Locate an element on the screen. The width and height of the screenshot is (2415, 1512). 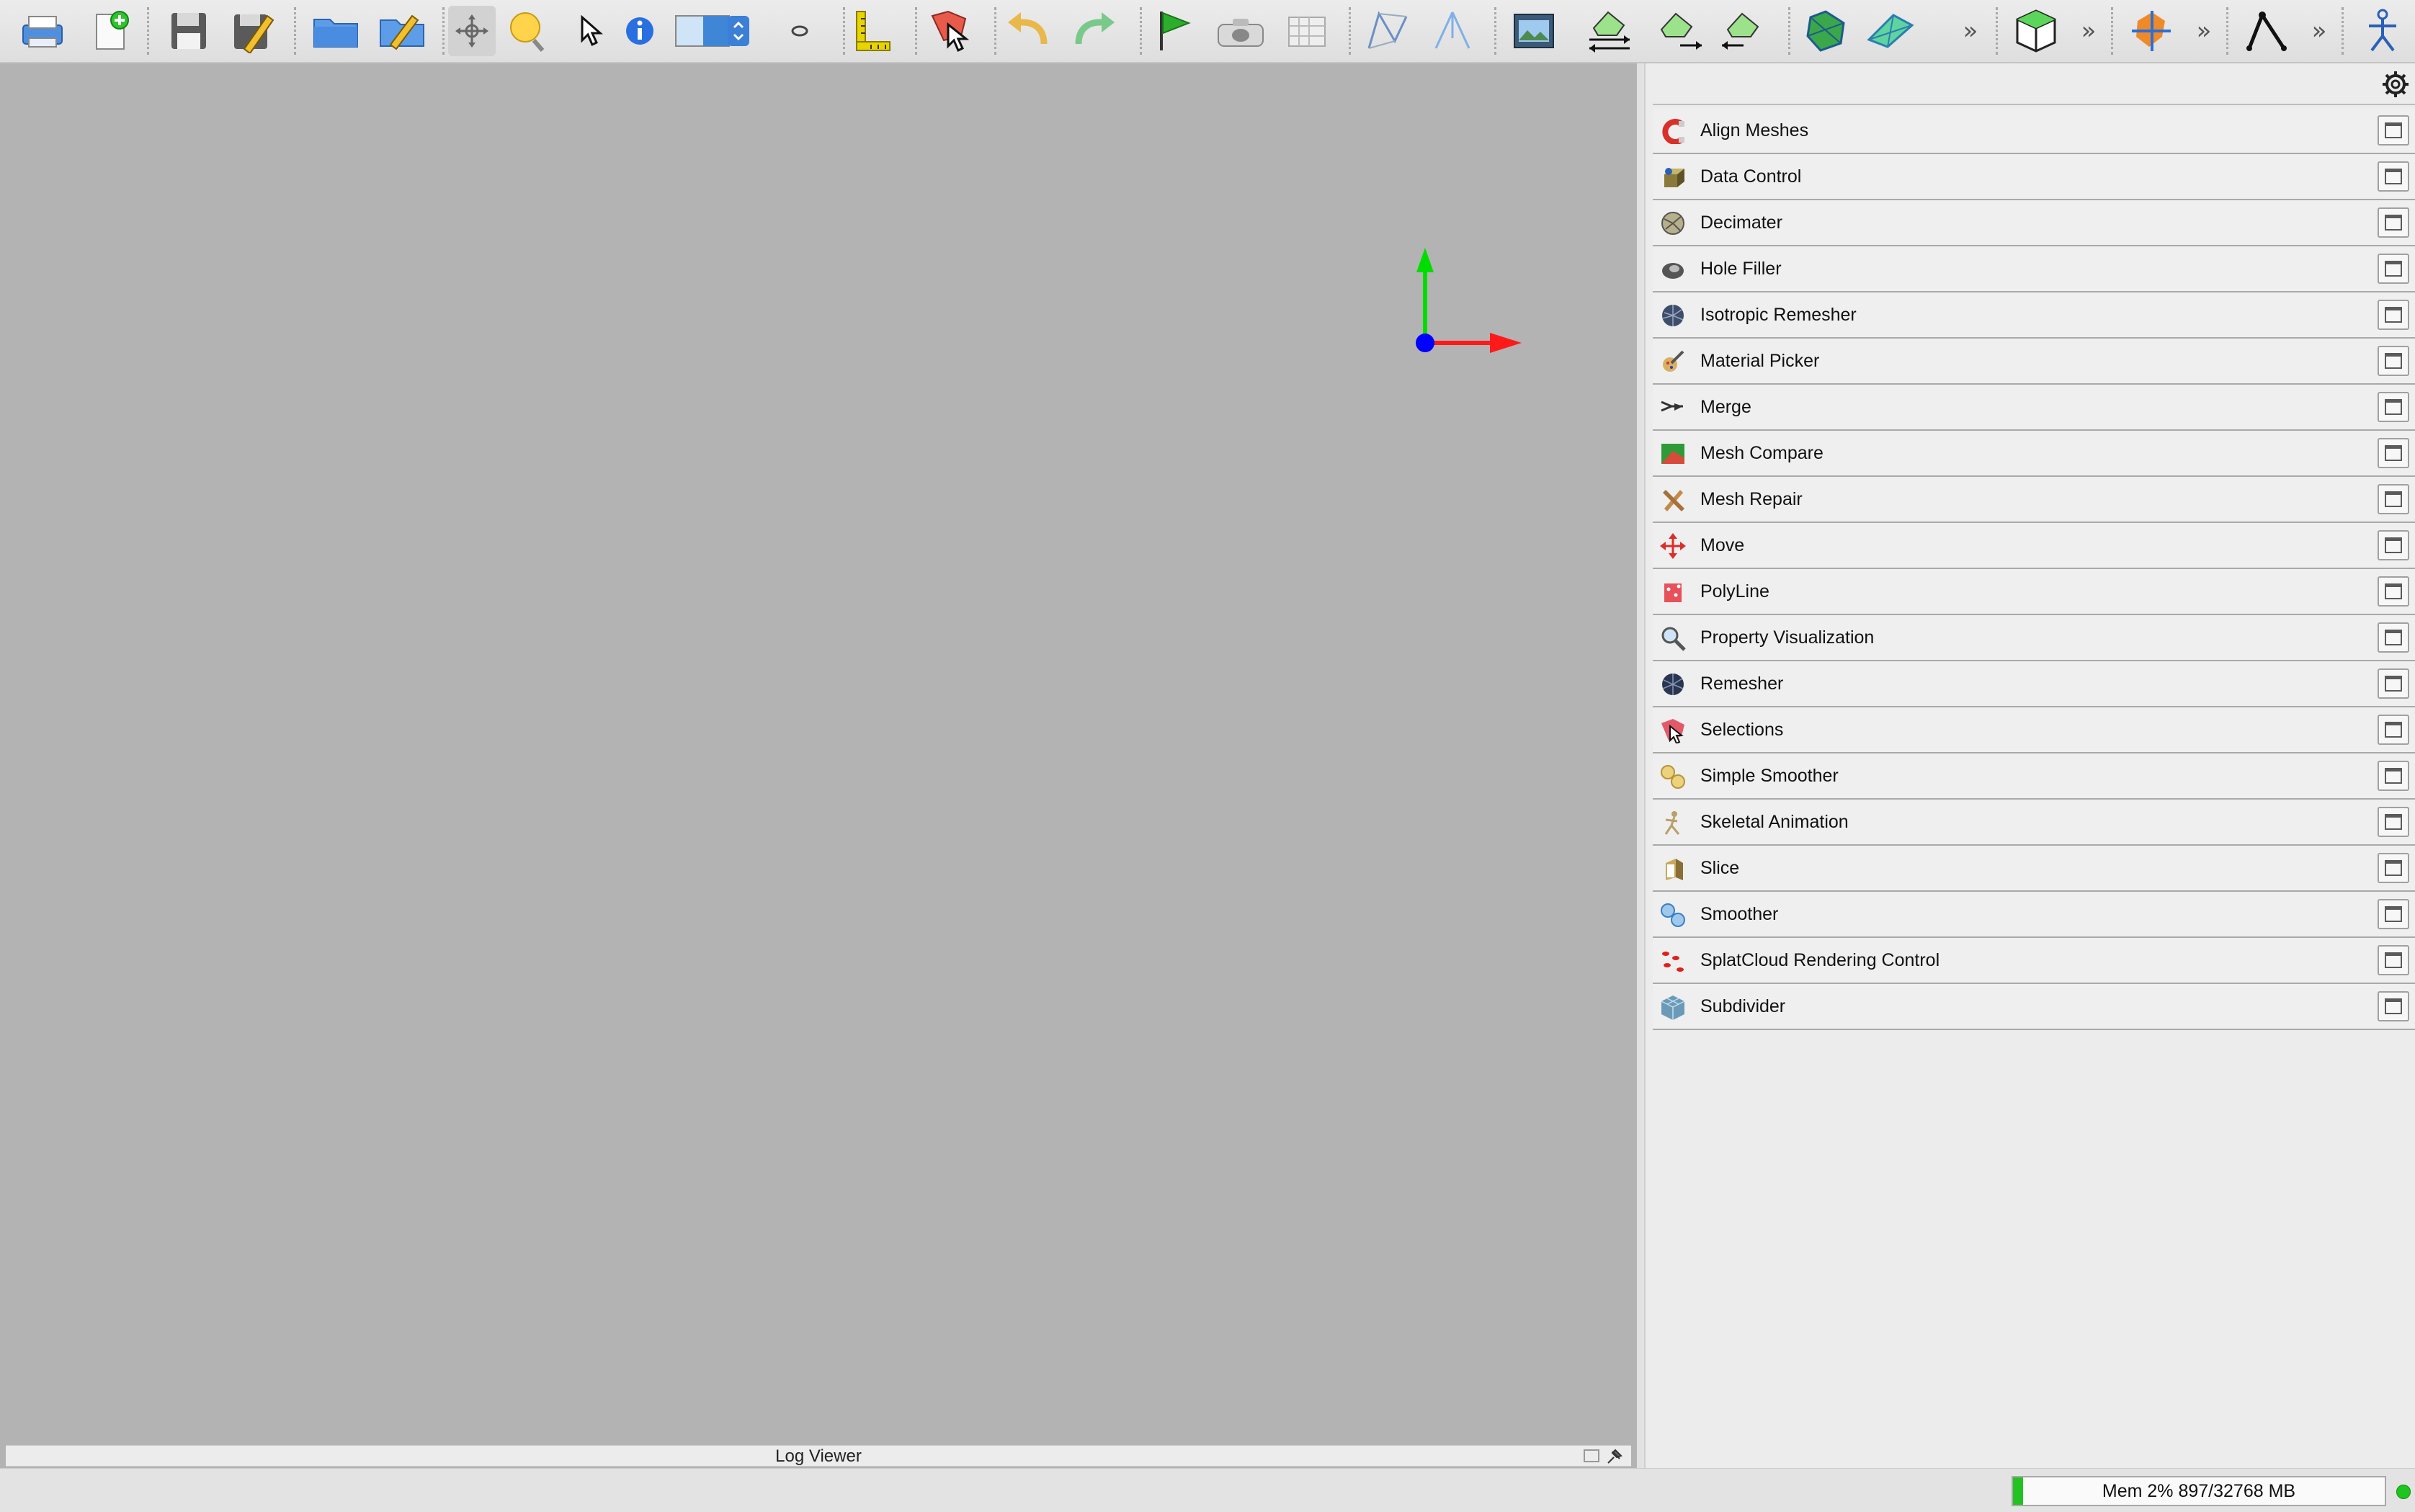
smoother-icon is located at coordinates (1673, 915).